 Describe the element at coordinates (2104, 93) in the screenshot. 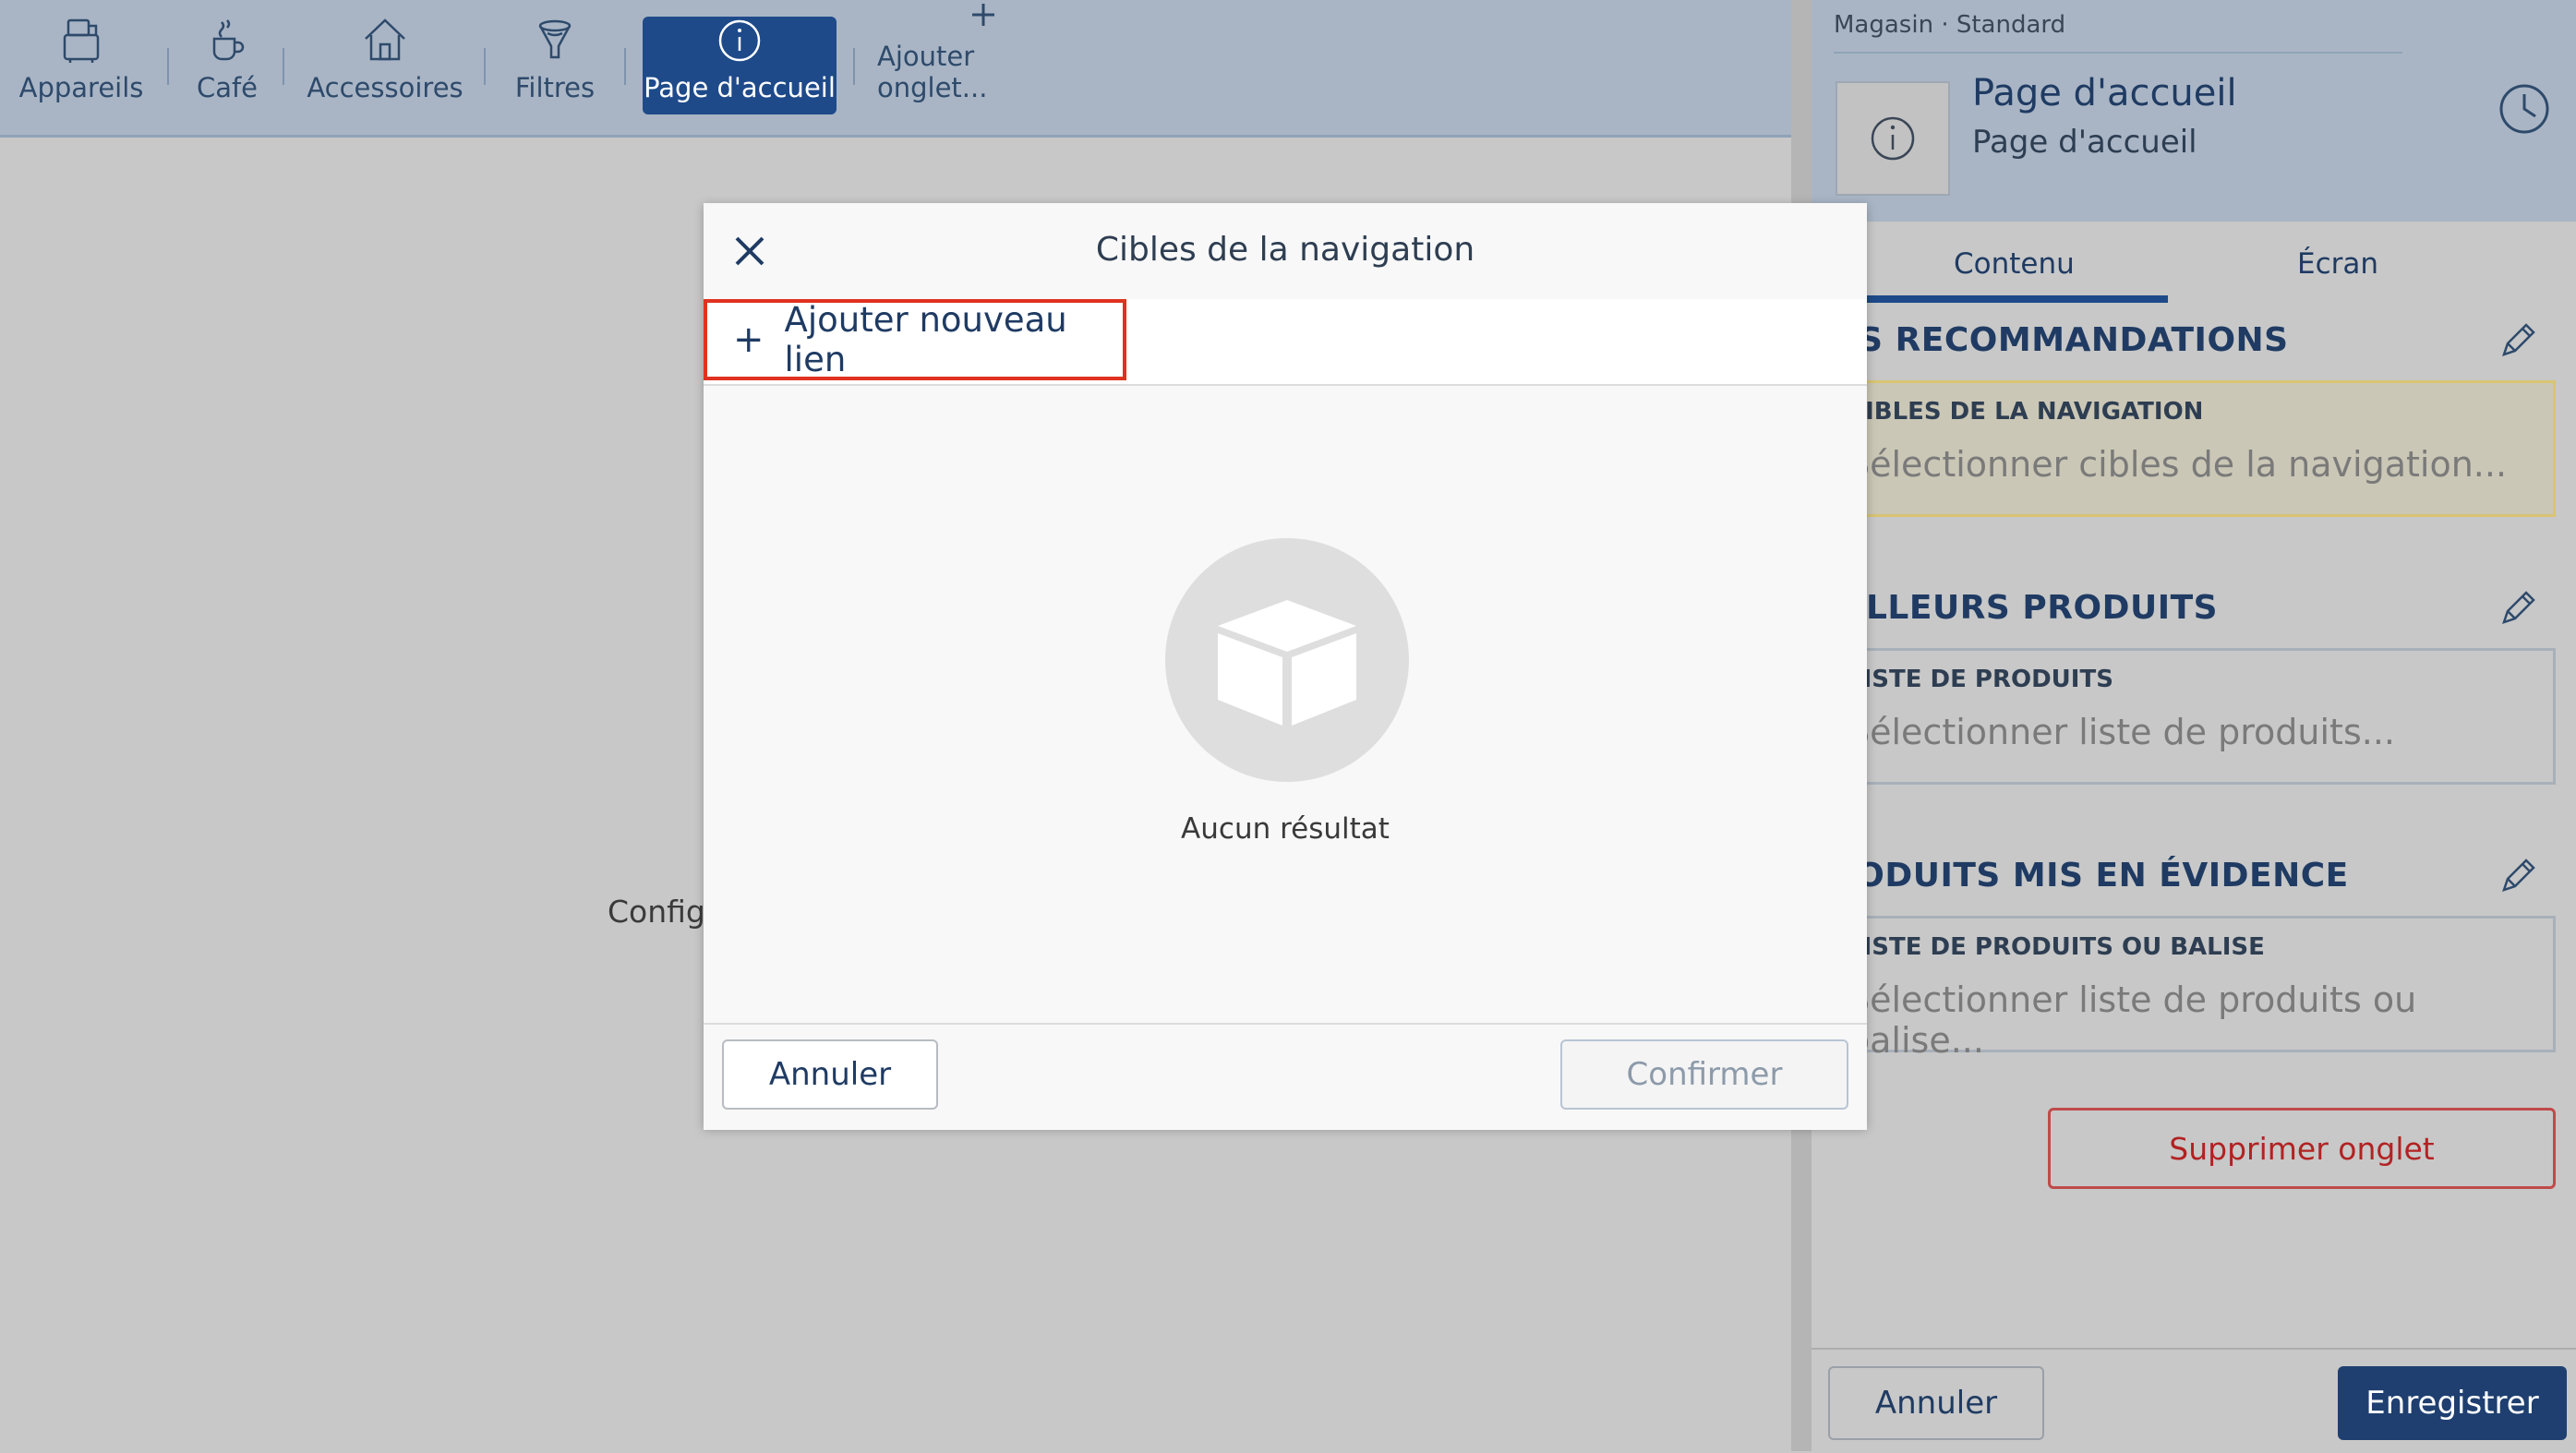

I see `page-title: Page d'accueil` at that location.